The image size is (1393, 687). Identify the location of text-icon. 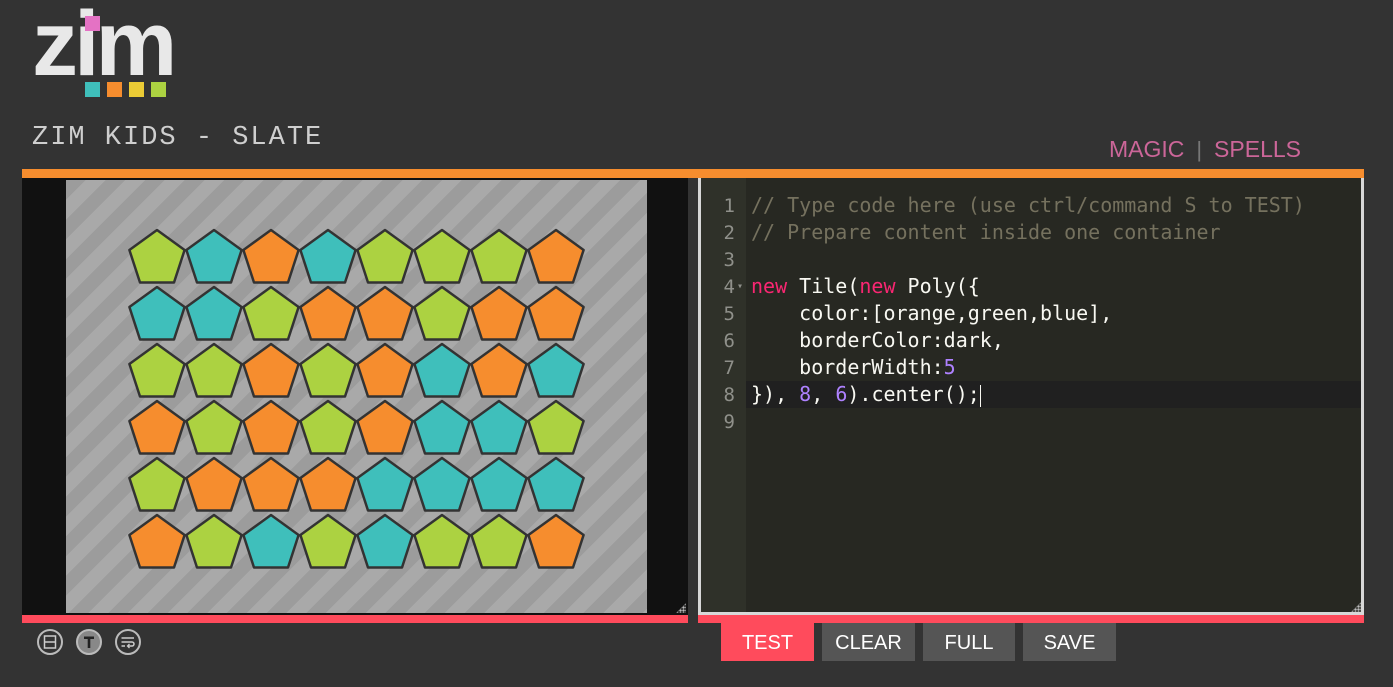
(89, 642).